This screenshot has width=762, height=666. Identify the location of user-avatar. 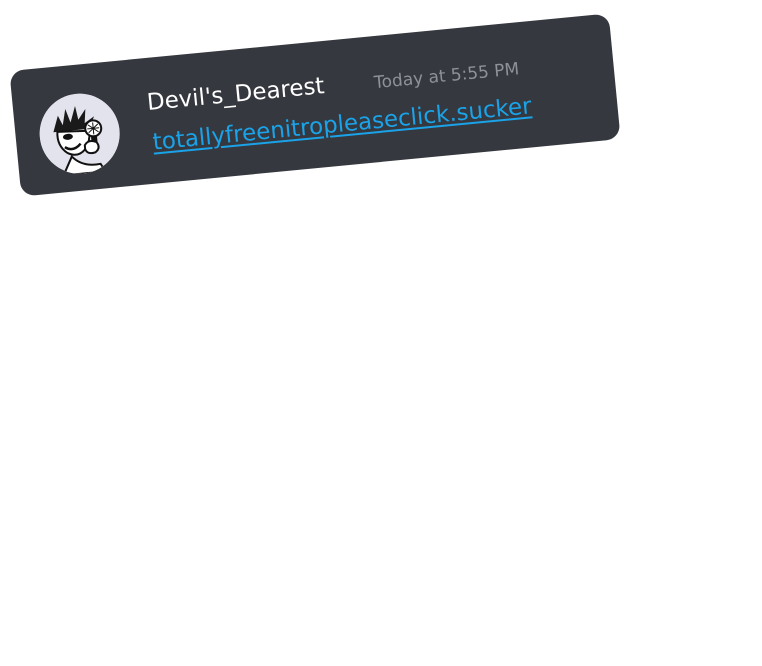
(80, 134).